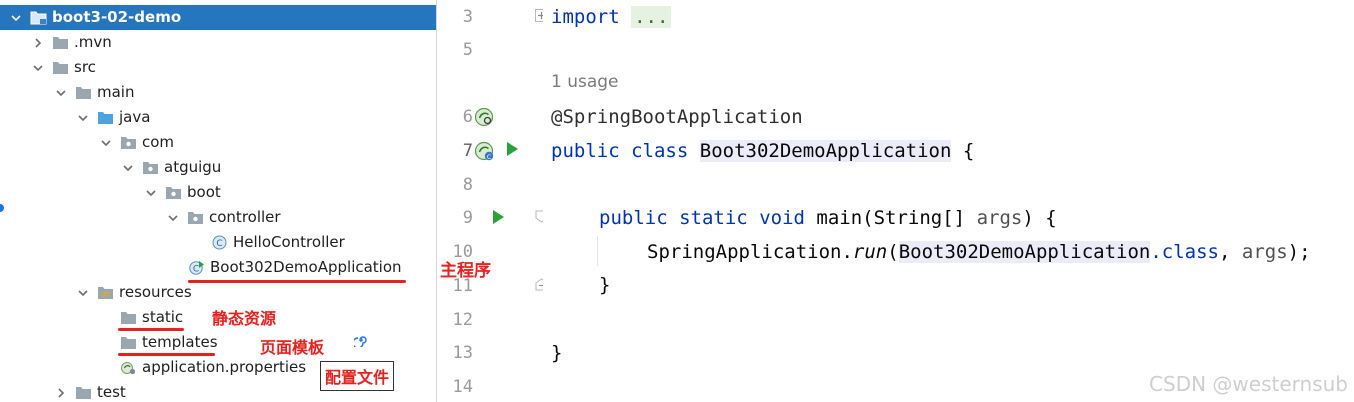 This screenshot has height=402, width=1354. I want to click on tree-item-controller: controller, so click(218, 217).